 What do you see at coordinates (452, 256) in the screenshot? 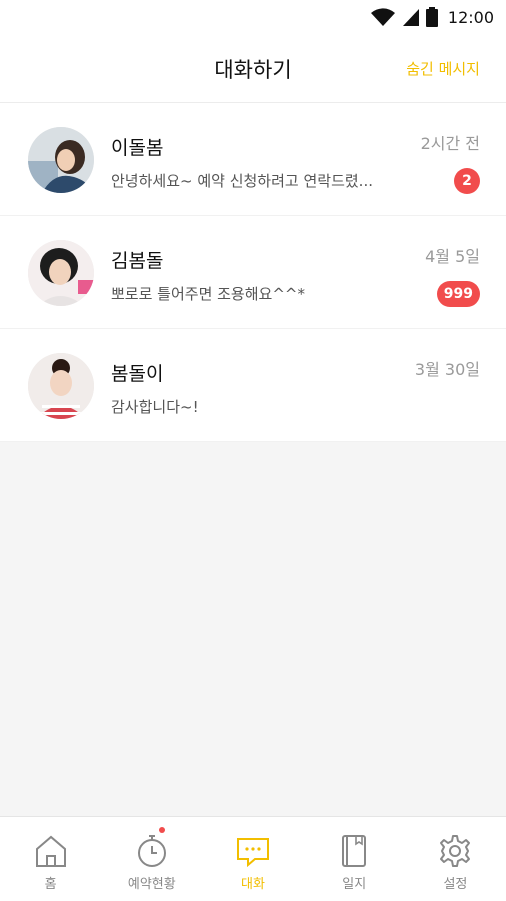
I see `message-time: 4월 5일` at bounding box center [452, 256].